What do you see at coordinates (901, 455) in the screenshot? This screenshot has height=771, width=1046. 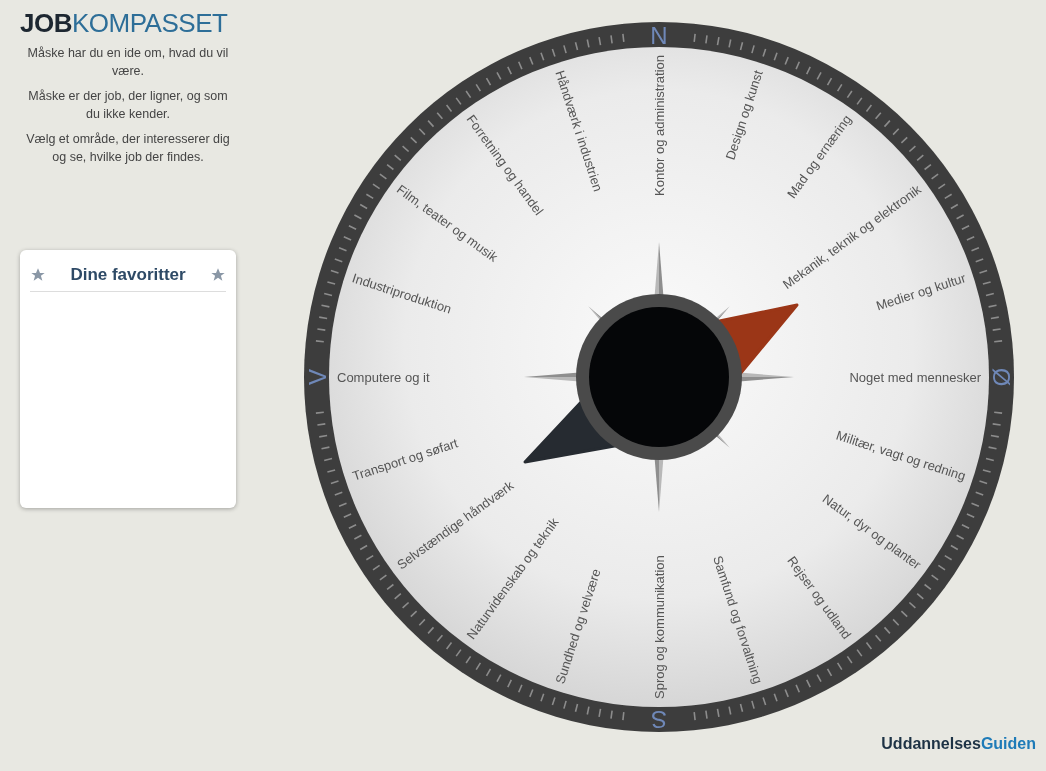 I see `category-link: Militær, vagt og redning` at bounding box center [901, 455].